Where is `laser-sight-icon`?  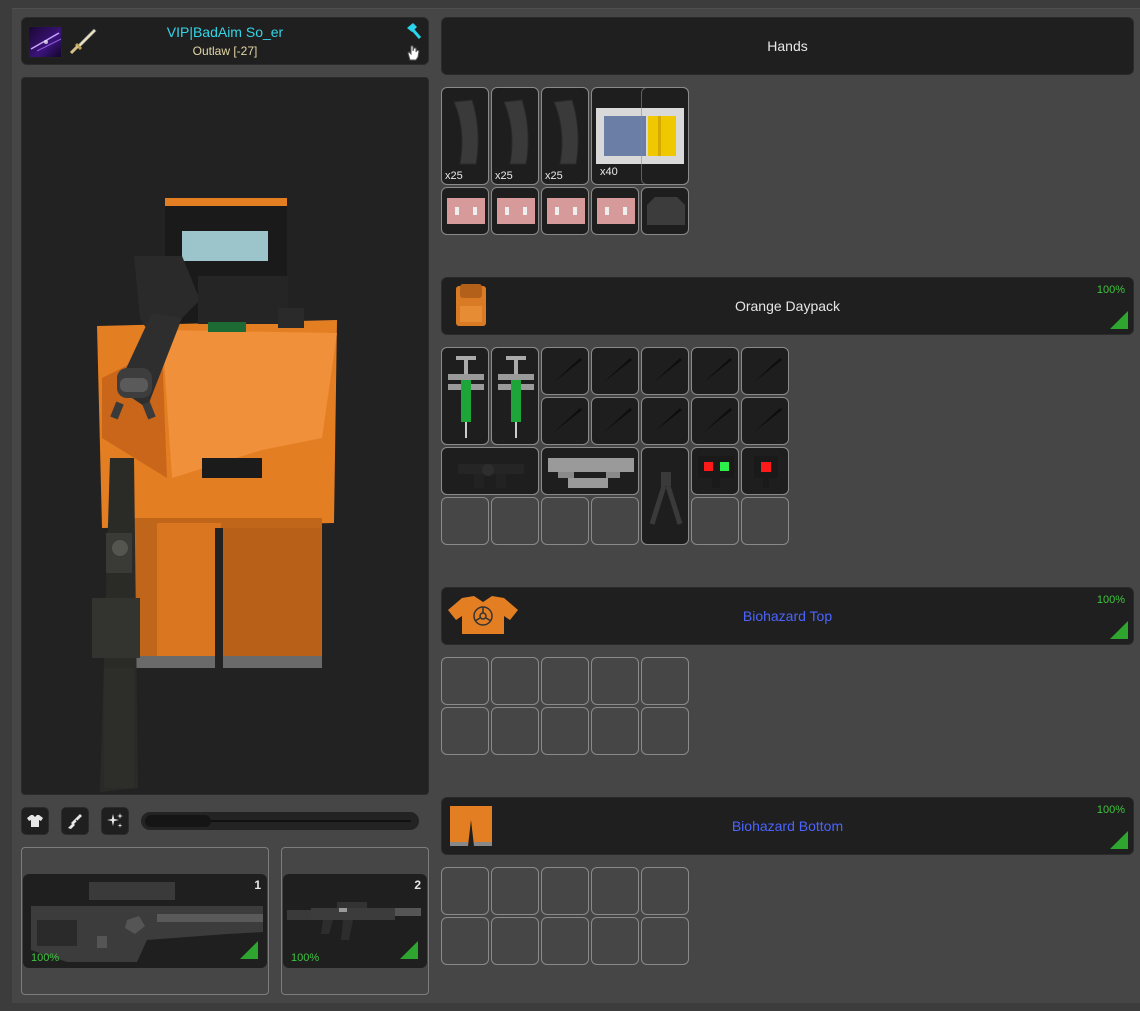 laser-sight-icon is located at coordinates (716, 472).